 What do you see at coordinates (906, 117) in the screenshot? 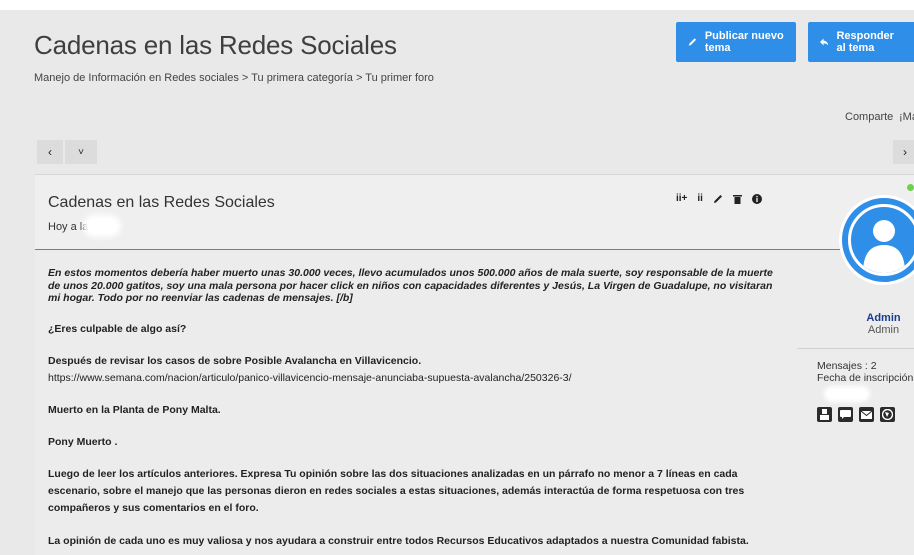
I see `more-link: ¡Má` at bounding box center [906, 117].